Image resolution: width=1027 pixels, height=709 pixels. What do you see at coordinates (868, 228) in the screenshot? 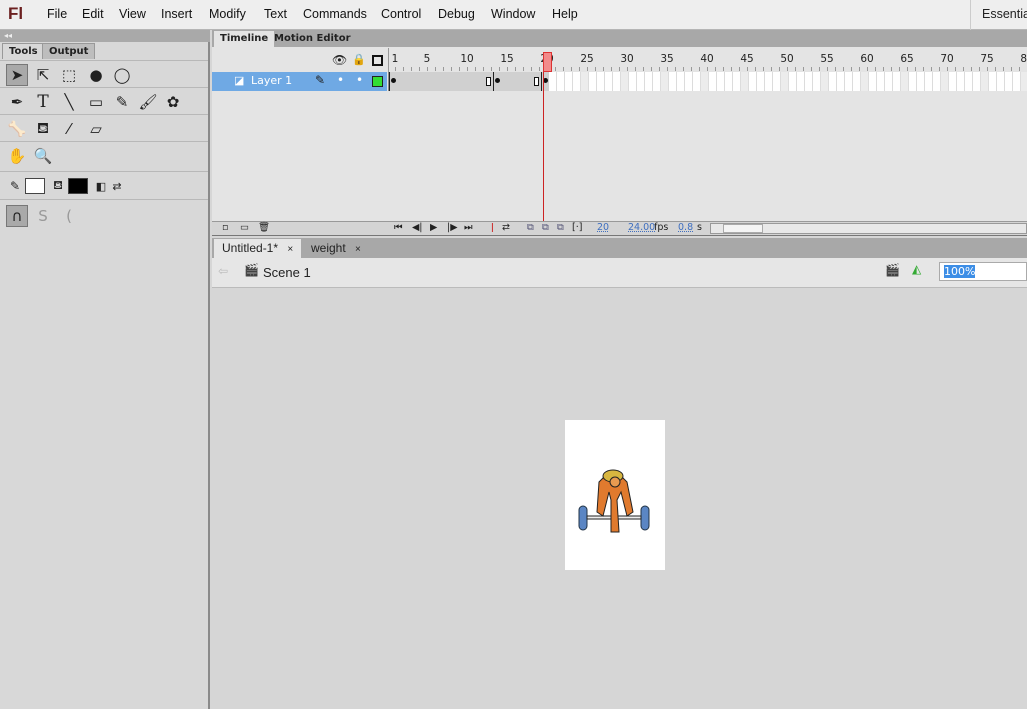
I see `horizontal-scrollbar` at bounding box center [868, 228].